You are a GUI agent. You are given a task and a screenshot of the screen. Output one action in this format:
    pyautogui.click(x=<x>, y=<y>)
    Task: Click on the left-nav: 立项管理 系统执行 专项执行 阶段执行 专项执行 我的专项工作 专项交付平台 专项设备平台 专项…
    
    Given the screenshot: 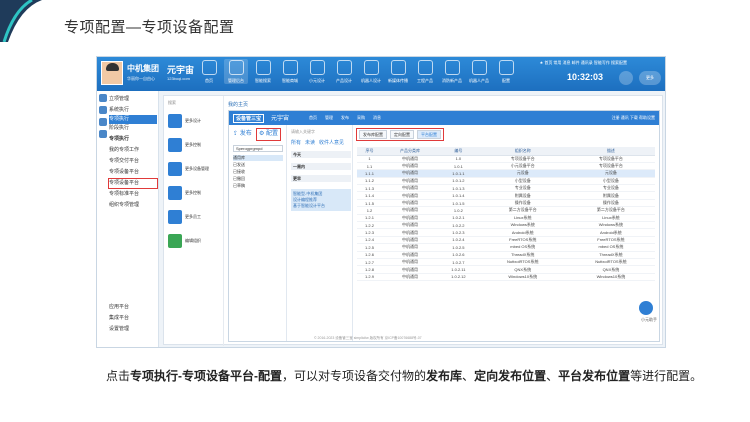 What is the action you would take?
    pyautogui.click(x=128, y=219)
    